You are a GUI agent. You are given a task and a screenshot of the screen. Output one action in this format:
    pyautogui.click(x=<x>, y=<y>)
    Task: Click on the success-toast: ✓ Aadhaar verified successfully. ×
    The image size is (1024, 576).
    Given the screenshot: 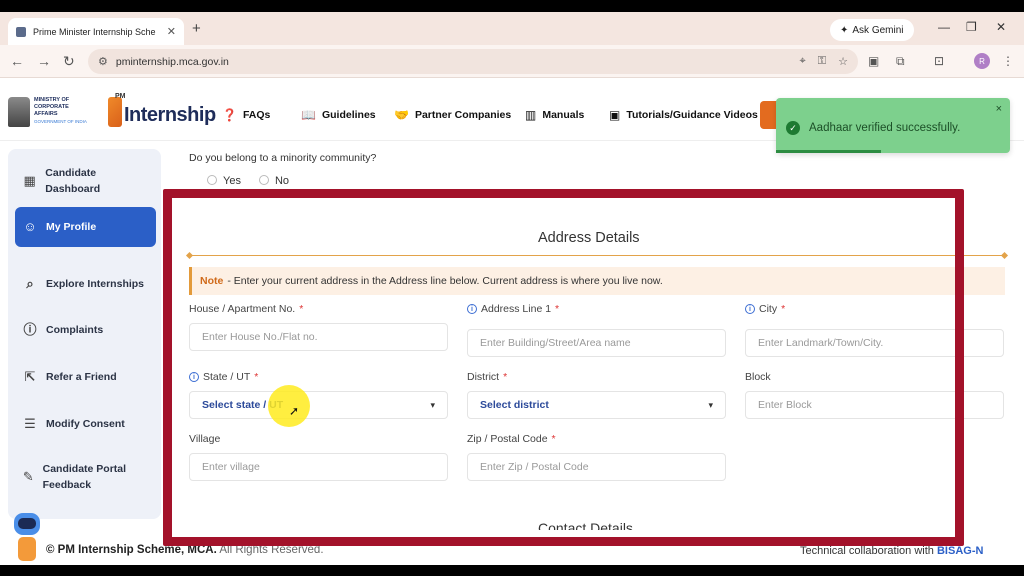 What is the action you would take?
    pyautogui.click(x=893, y=125)
    